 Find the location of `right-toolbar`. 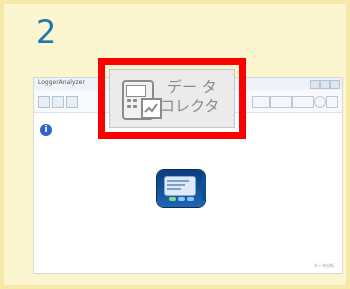

right-toolbar is located at coordinates (297, 102).